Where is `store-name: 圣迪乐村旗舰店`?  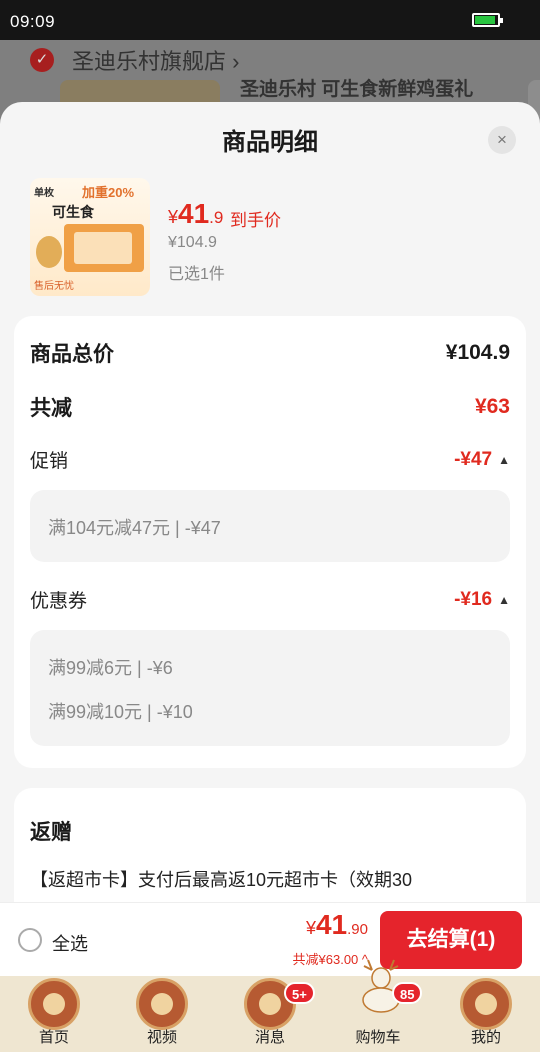
store-name: 圣迪乐村旗舰店 is located at coordinates (149, 61).